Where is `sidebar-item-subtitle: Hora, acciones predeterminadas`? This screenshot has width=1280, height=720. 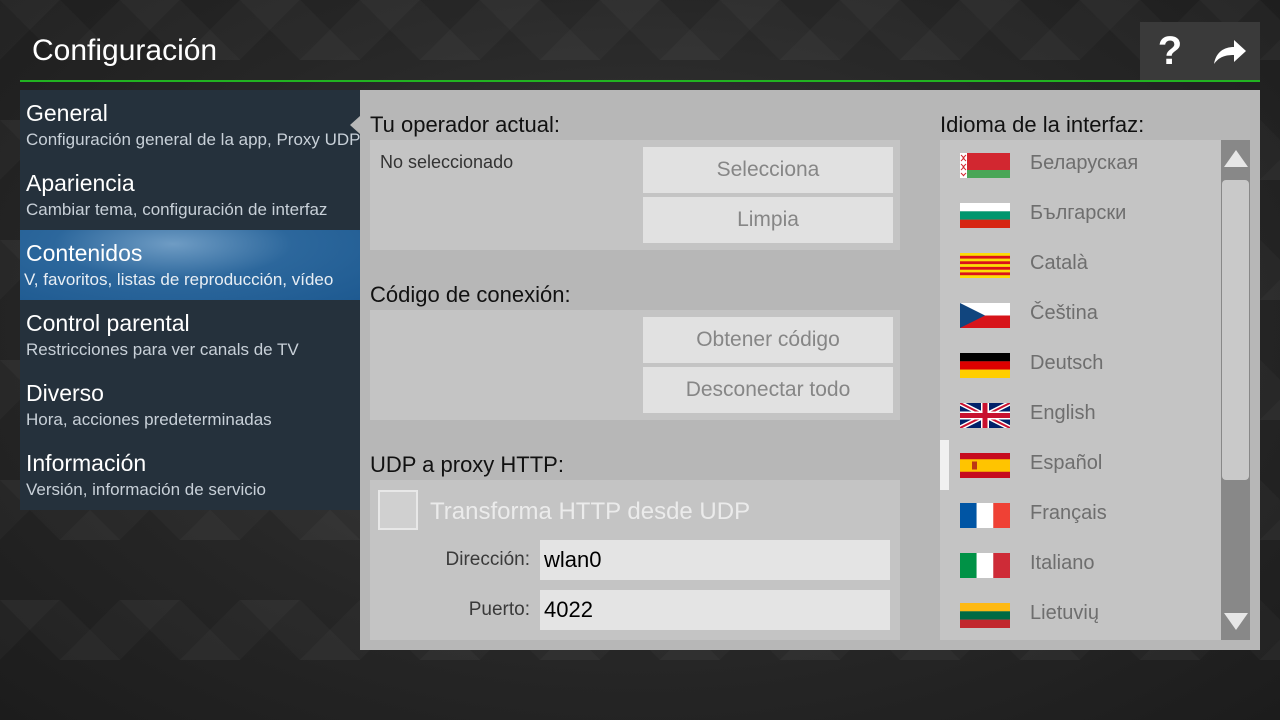
sidebar-item-subtitle: Hora, acciones predeterminadas is located at coordinates (149, 419).